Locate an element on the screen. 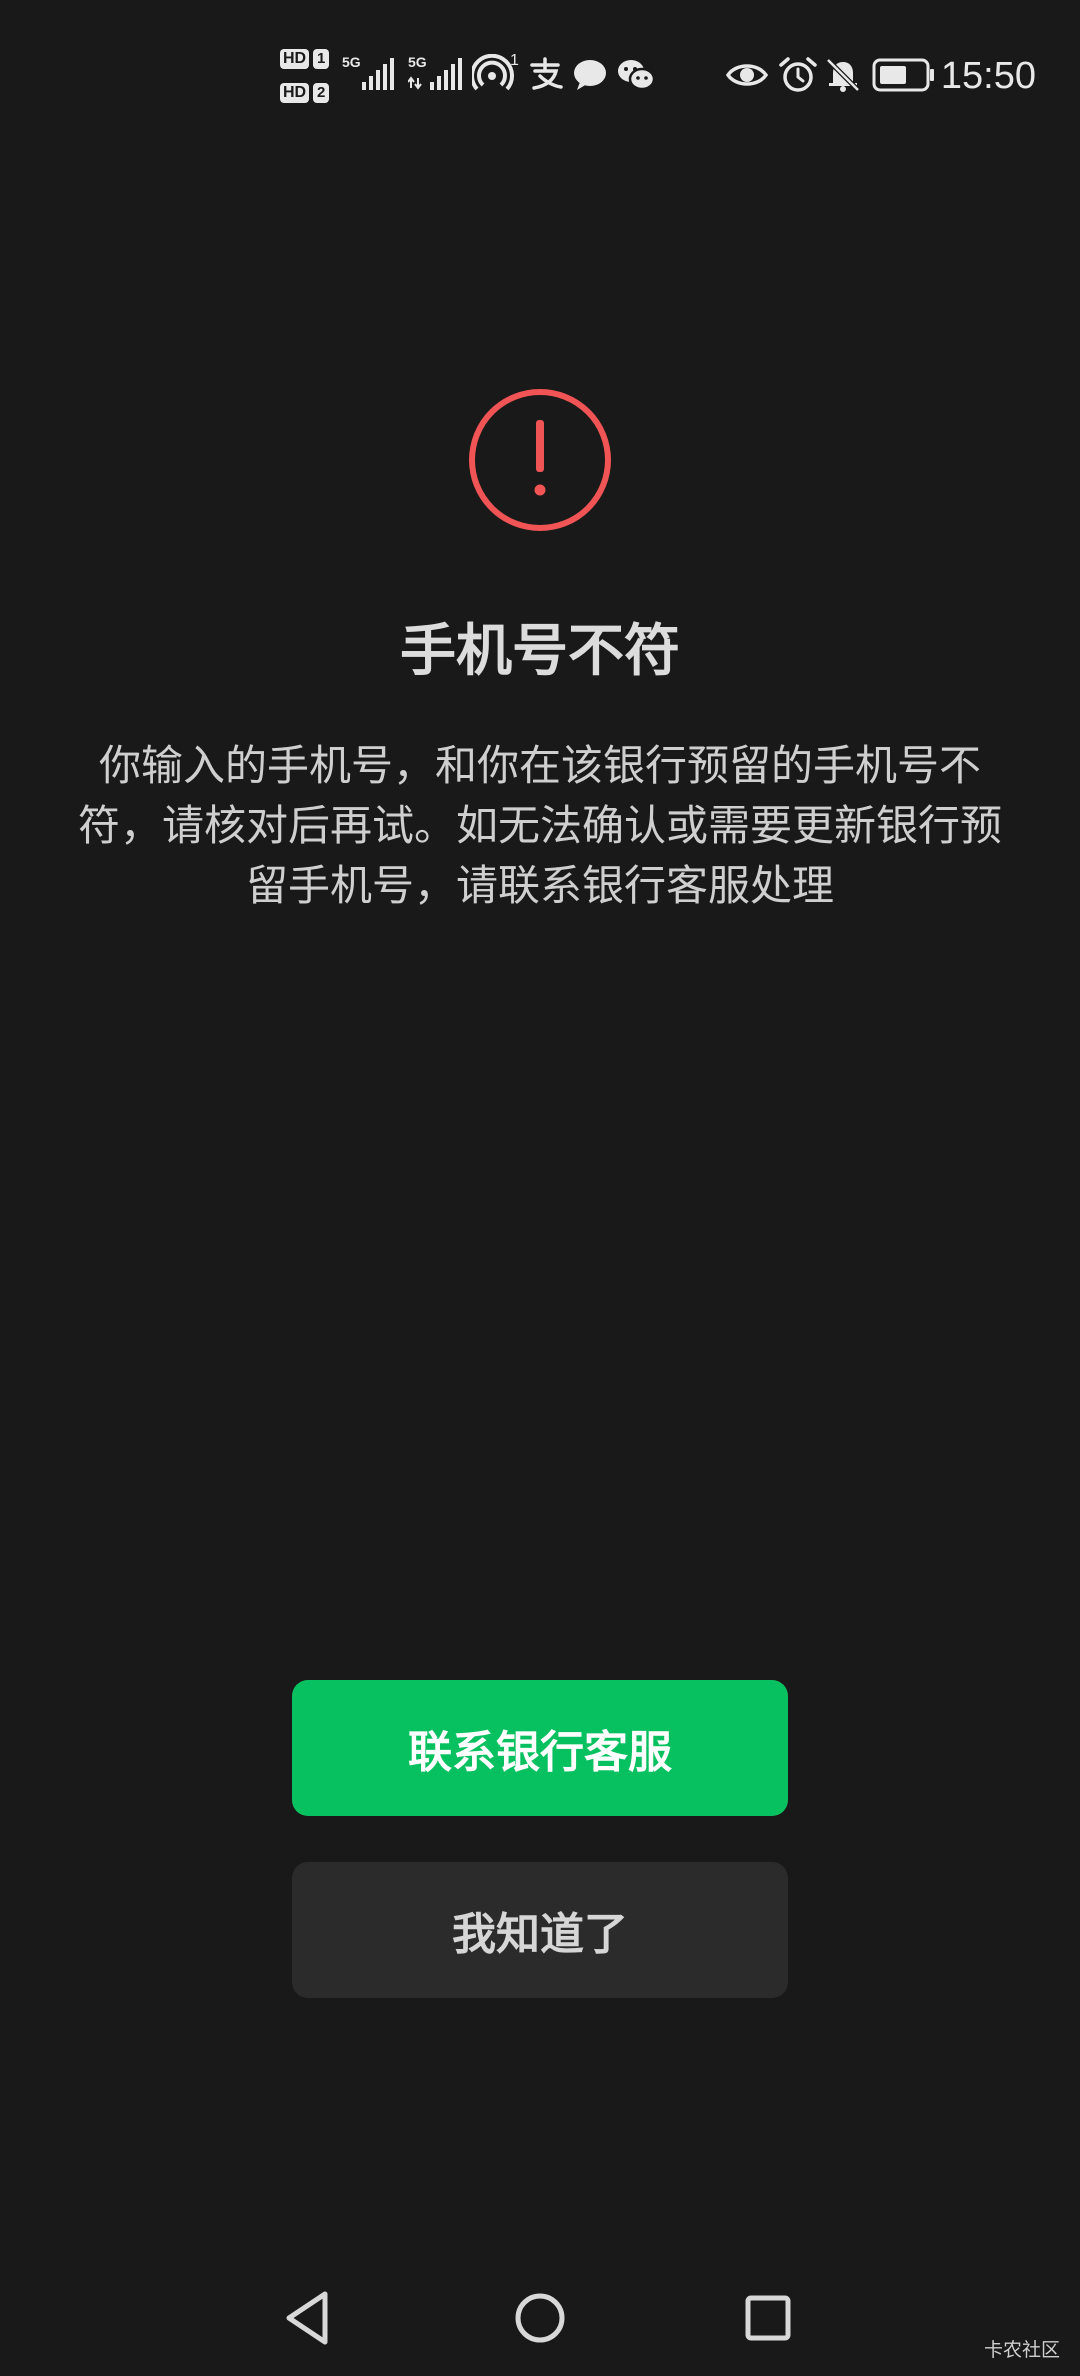  exclamation-circle-icon is located at coordinates (540, 460).